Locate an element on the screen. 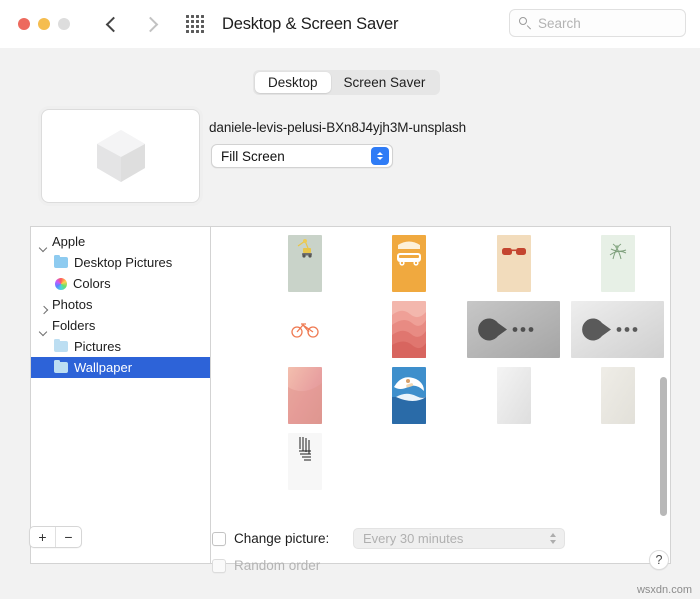  thumbnail-surfer-wave-blue is located at coordinates (409, 395).